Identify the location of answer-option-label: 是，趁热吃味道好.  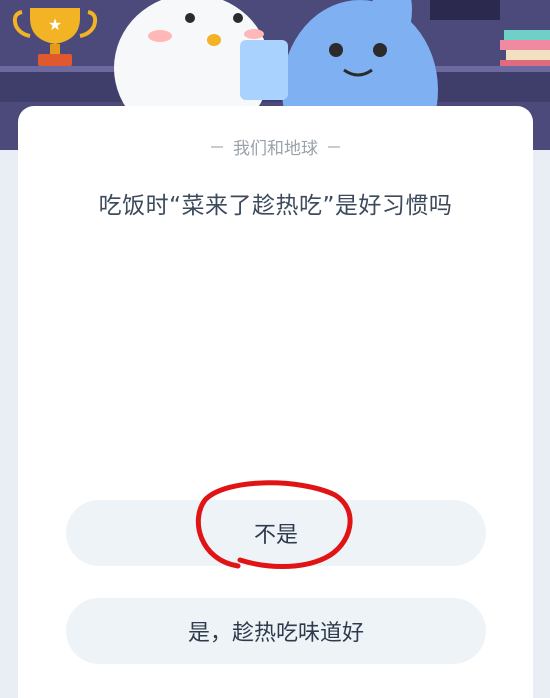
(275, 633).